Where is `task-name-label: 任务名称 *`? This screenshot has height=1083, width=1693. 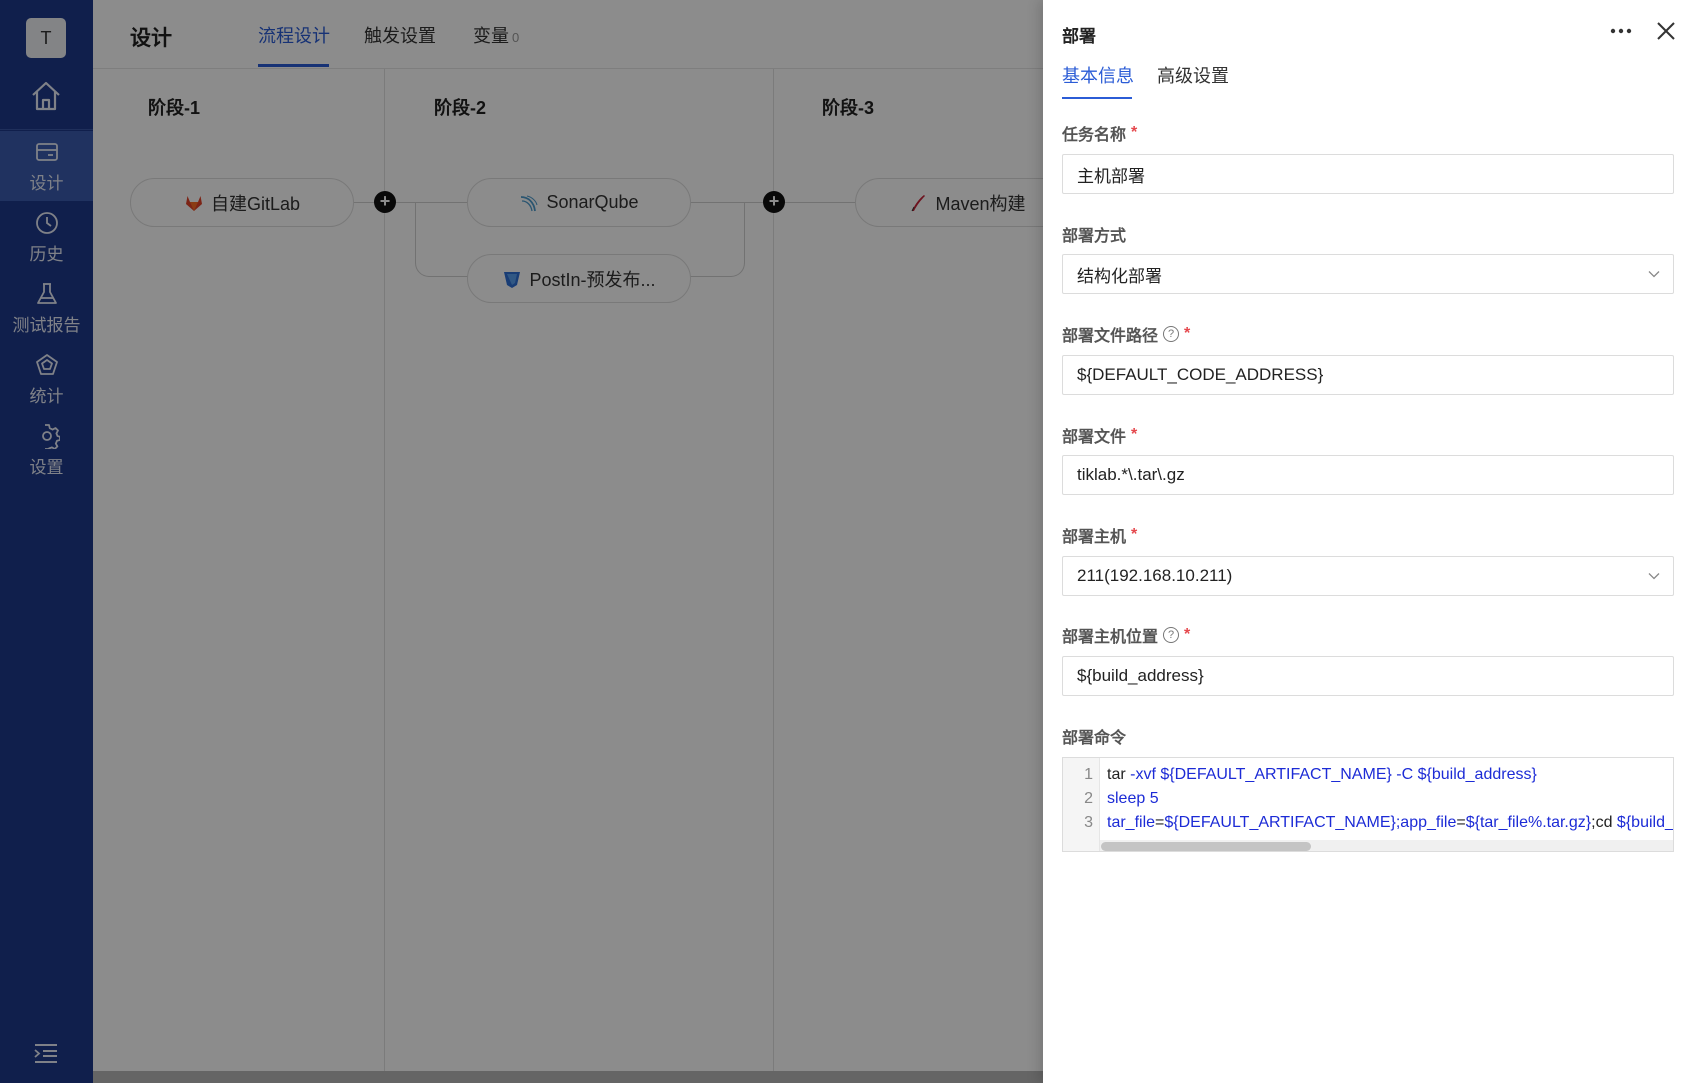
task-name-label: 任务名称 * is located at coordinates (1099, 133).